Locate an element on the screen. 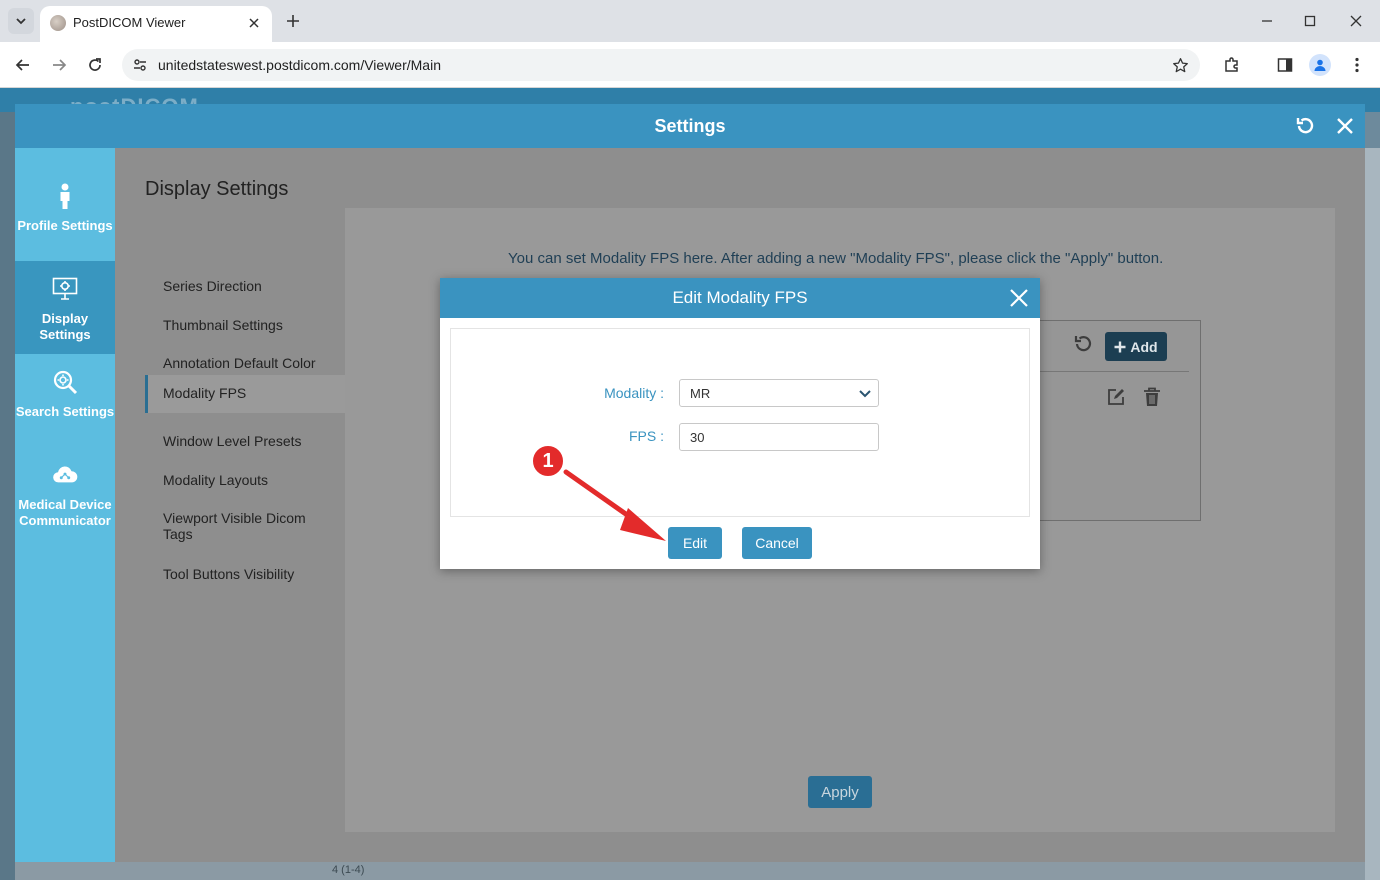 The image size is (1380, 880). site-info-icon is located at coordinates (140, 65).